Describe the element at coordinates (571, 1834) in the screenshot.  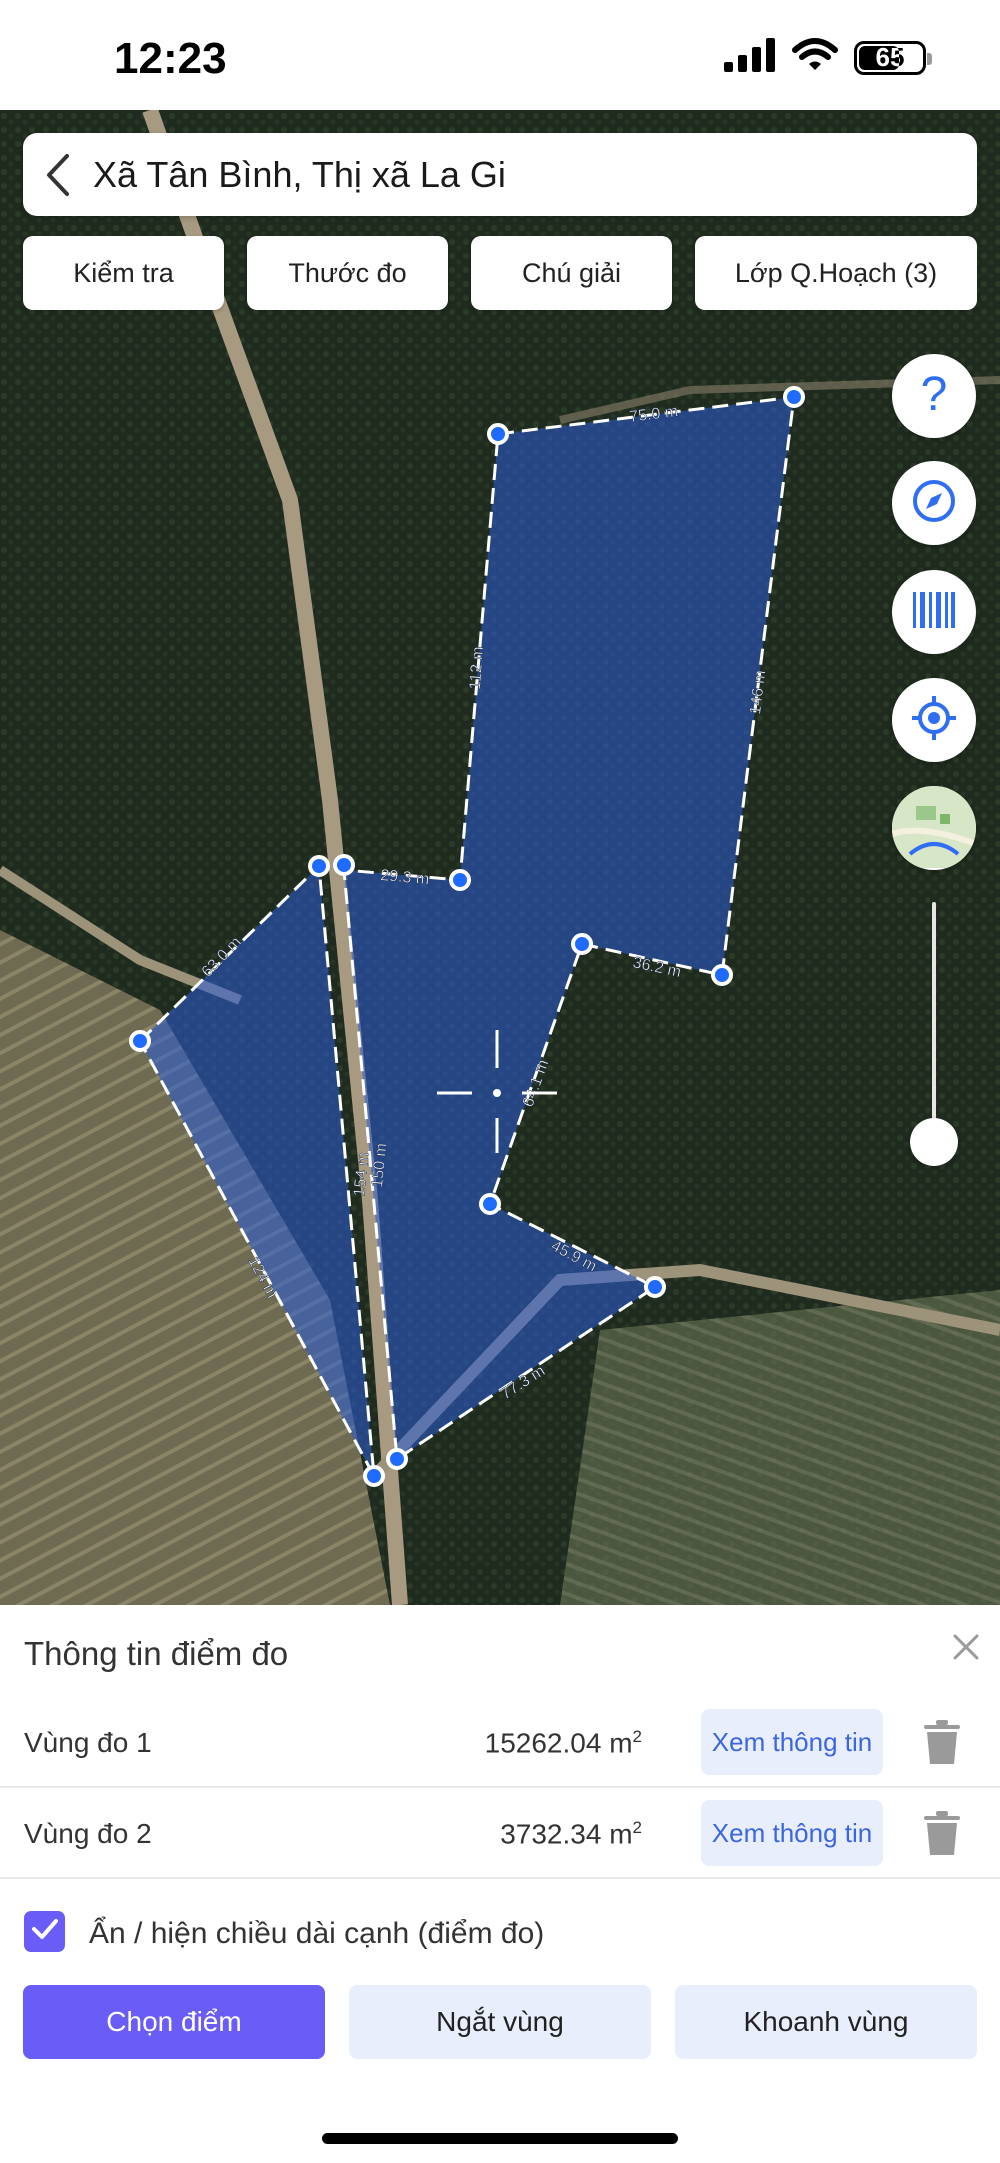
I see `area-value: 3732.34 m2` at that location.